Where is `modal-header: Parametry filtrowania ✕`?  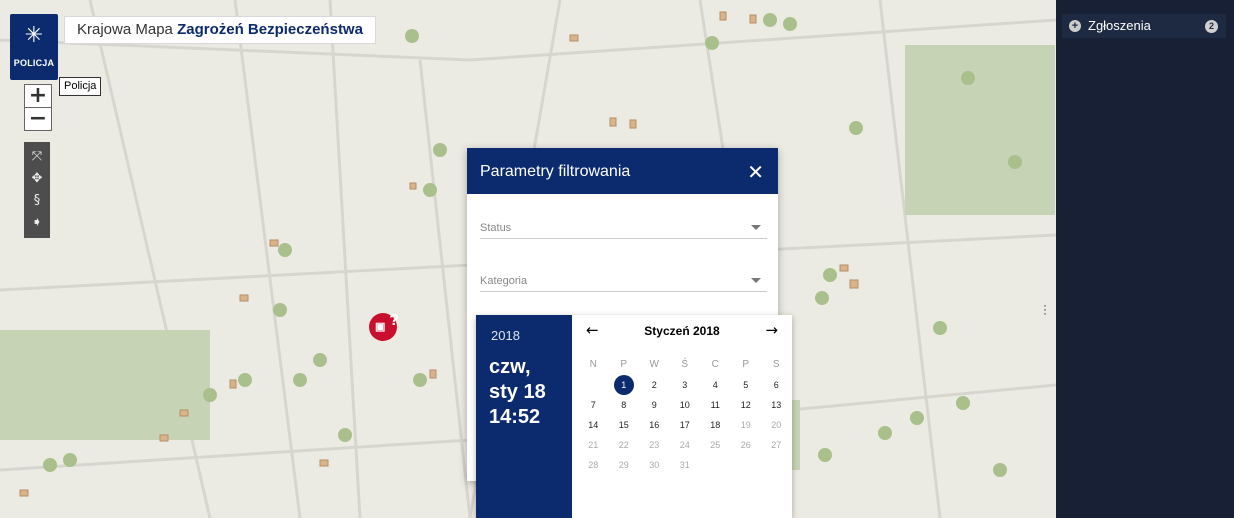
modal-header: Parametry filtrowania ✕ is located at coordinates (622, 171).